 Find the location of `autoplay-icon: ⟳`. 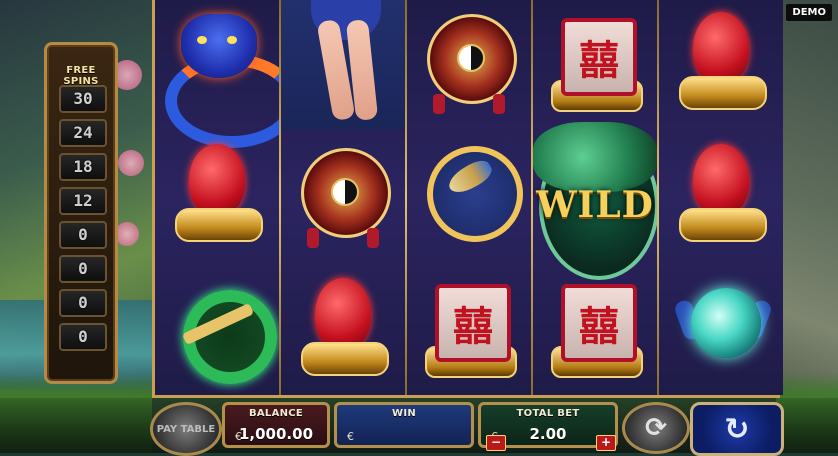

autoplay-icon: ⟳ is located at coordinates (656, 428).